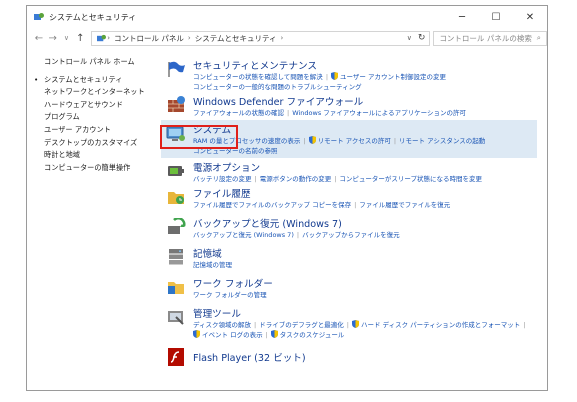  Describe the element at coordinates (301, 325) in the screenshot. I see `task-link: ドライブのデフラグと最適化` at that location.